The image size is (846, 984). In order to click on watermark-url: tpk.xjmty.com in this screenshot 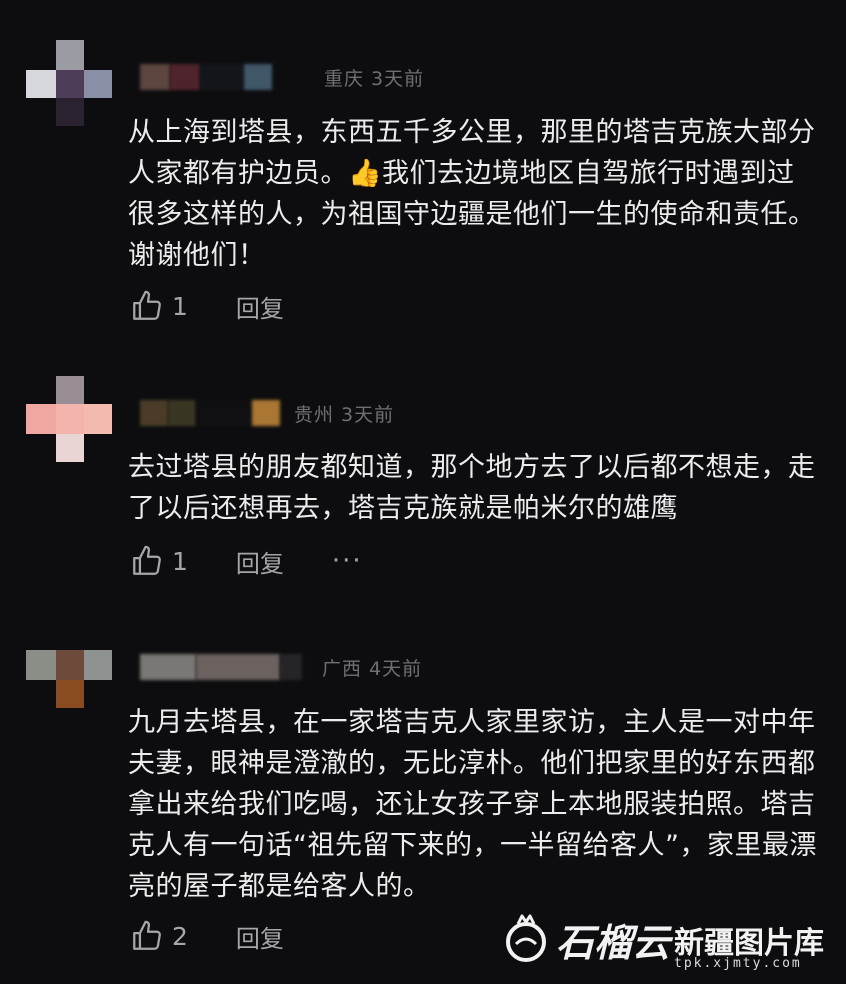, I will do `click(738, 963)`.